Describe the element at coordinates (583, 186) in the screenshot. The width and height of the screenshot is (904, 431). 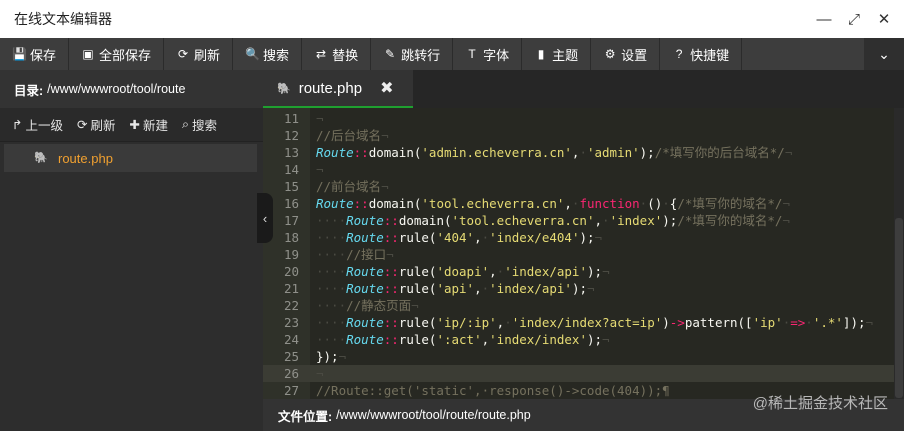
I see `code-line: 15 //前台域名¬` at that location.